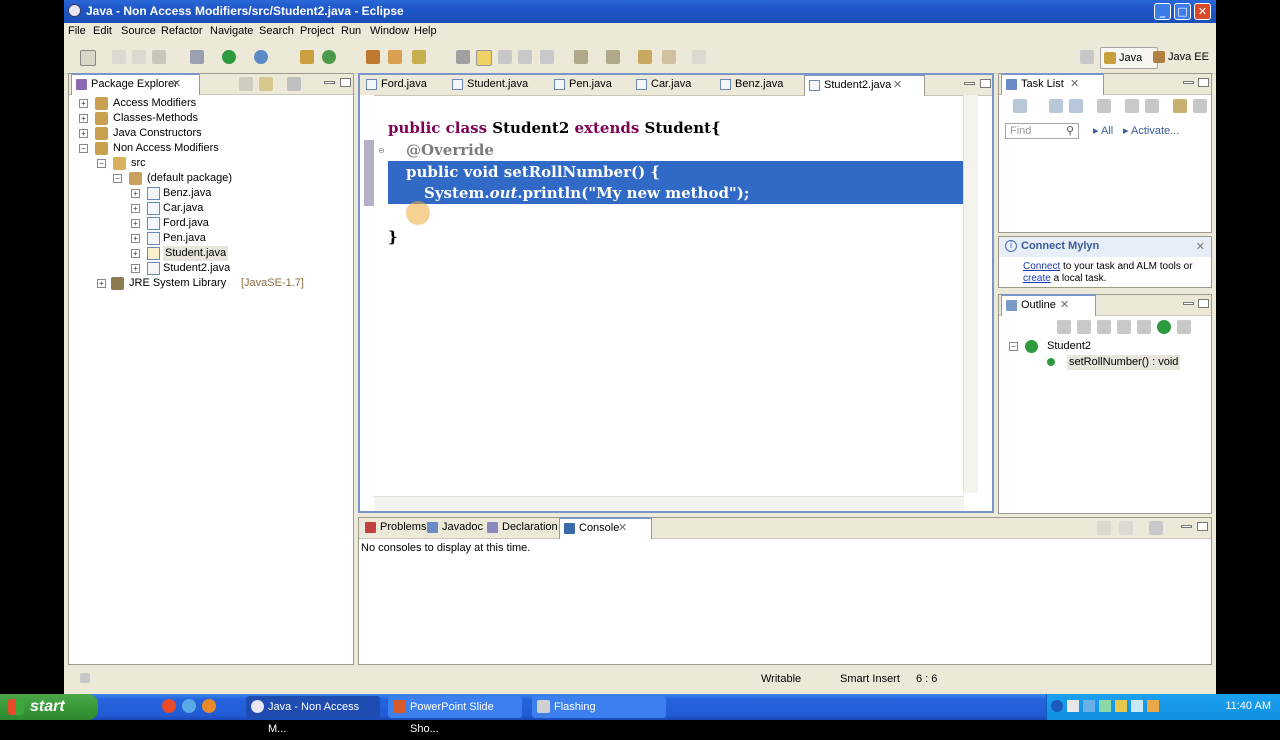 This screenshot has width=1280, height=740. What do you see at coordinates (864, 85) in the screenshot?
I see `tab-student2: Student2.java ✕` at bounding box center [864, 85].